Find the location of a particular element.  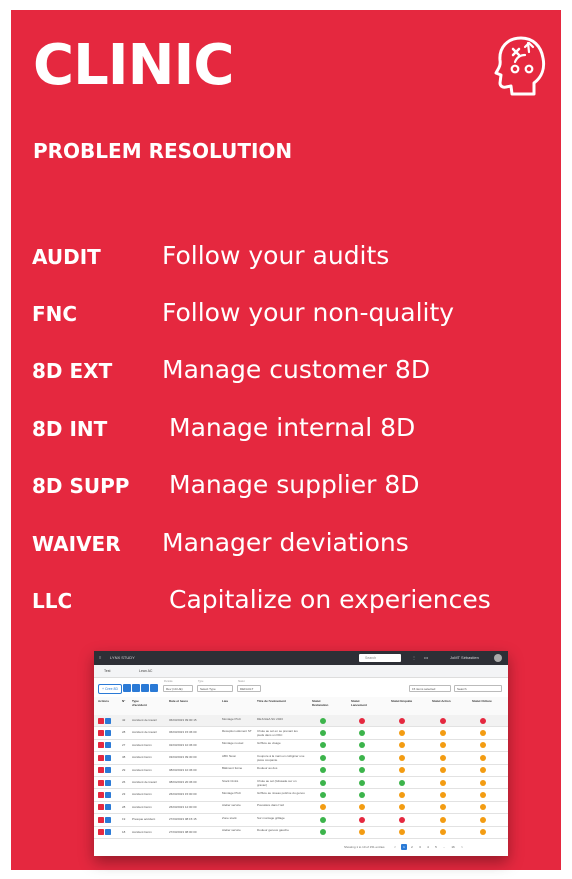

cell-titre: Griffure au niveau poitrine du genou is located at coordinates (281, 792).